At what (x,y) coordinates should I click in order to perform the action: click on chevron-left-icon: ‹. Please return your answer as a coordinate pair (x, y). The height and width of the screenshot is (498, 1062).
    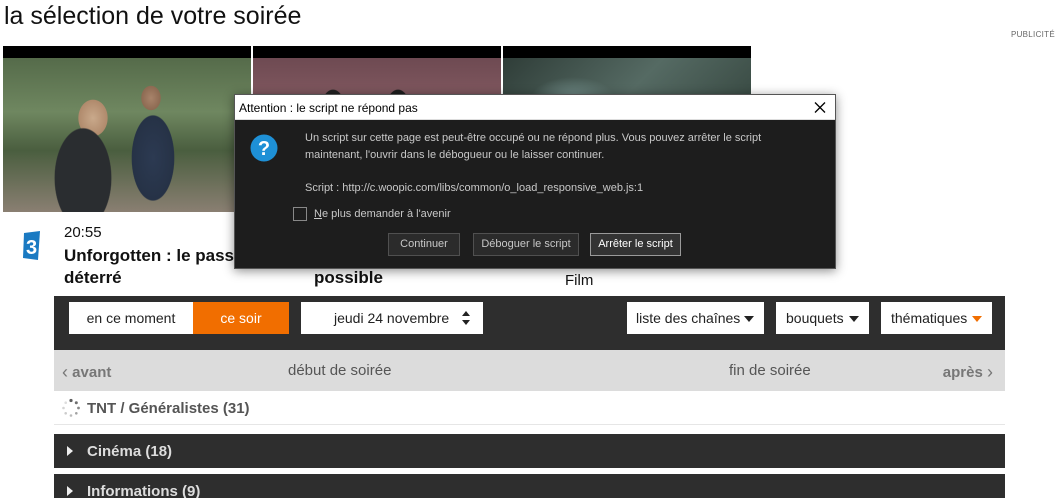
    Looking at the image, I should click on (65, 372).